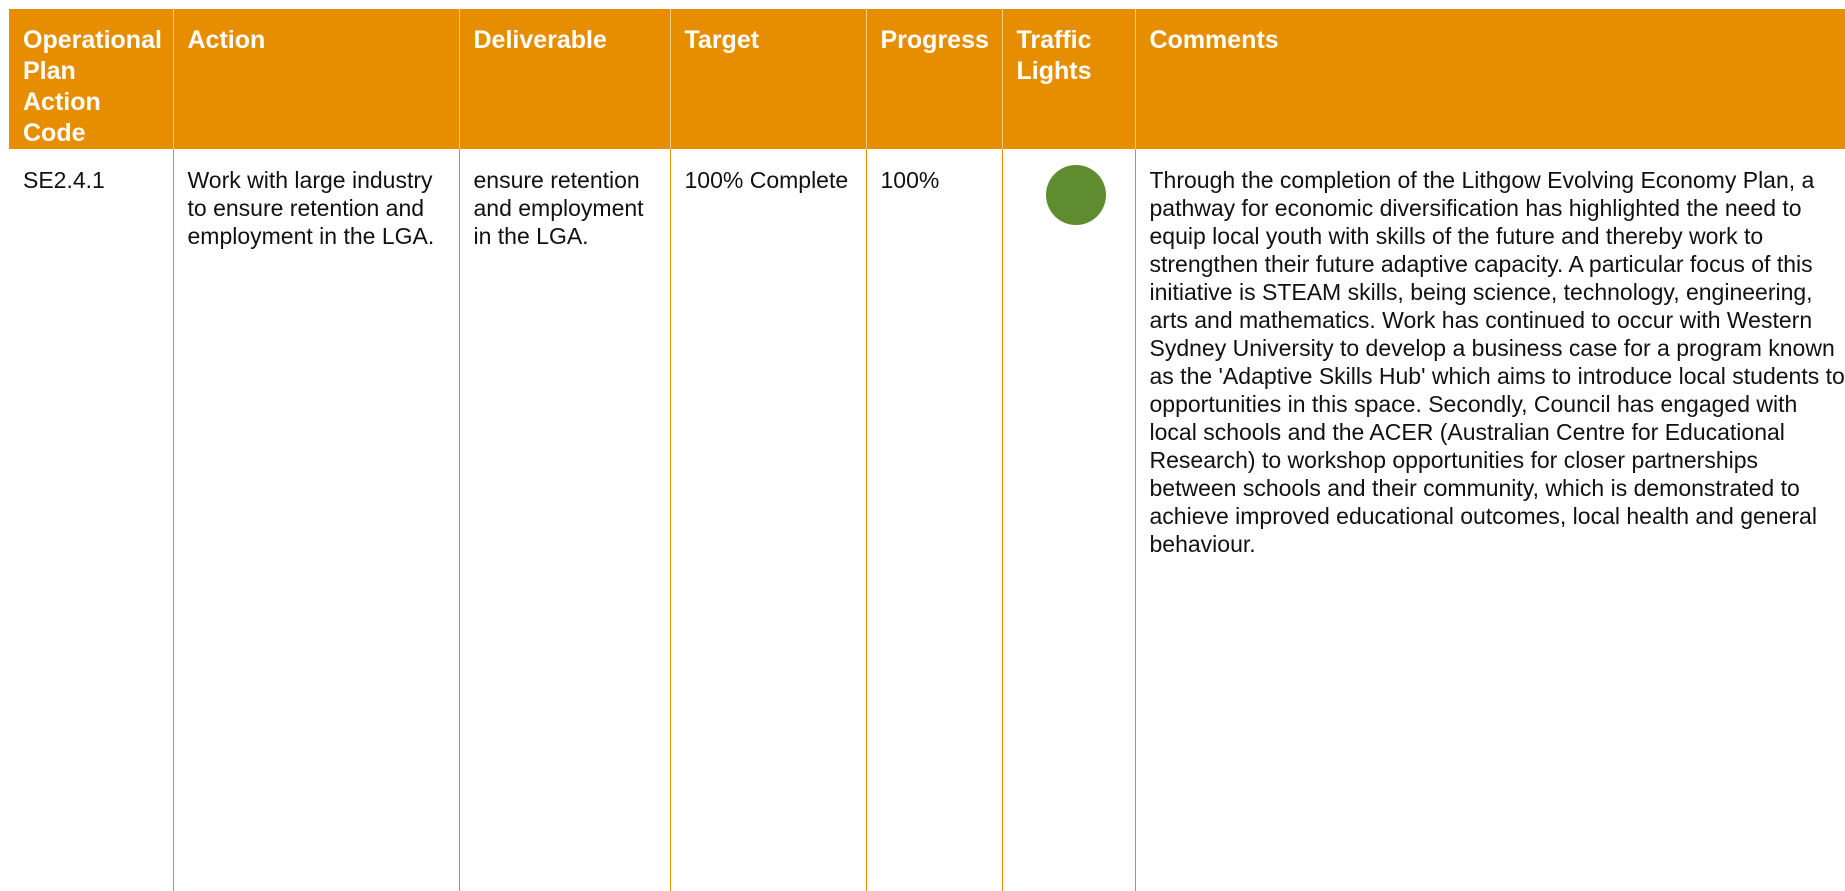  I want to click on header-deliverable: Deliverable, so click(565, 79).